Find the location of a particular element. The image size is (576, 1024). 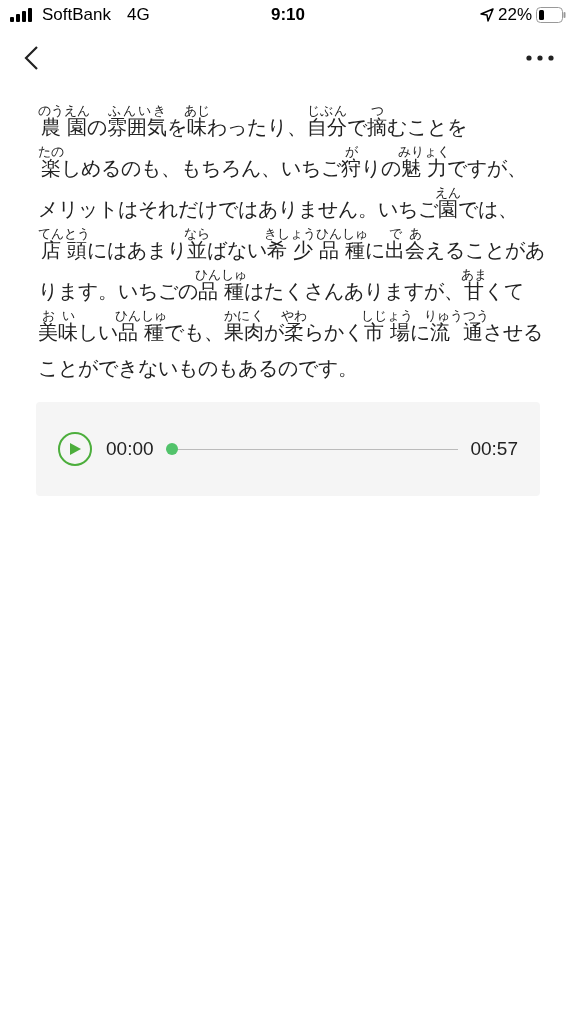

play-icon is located at coordinates (75, 449).